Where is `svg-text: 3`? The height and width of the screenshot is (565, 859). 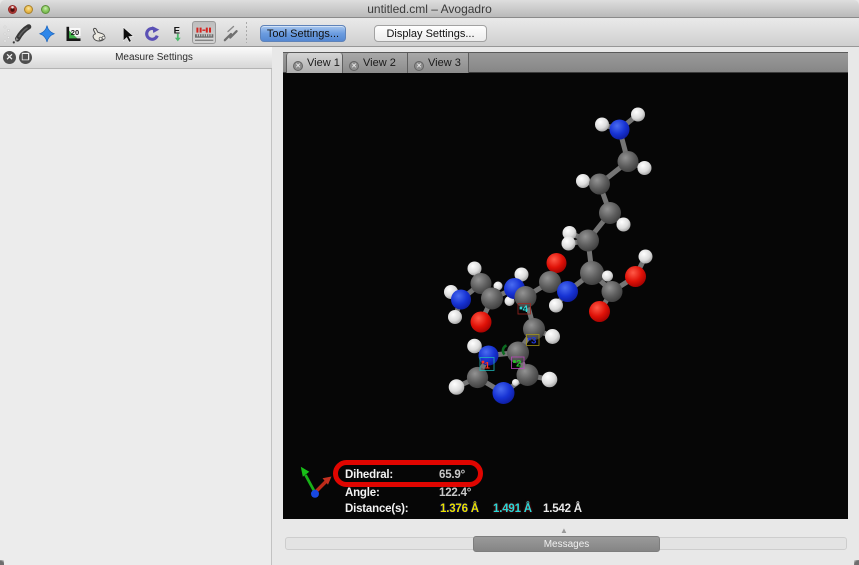 svg-text: 3 is located at coordinates (533, 341).